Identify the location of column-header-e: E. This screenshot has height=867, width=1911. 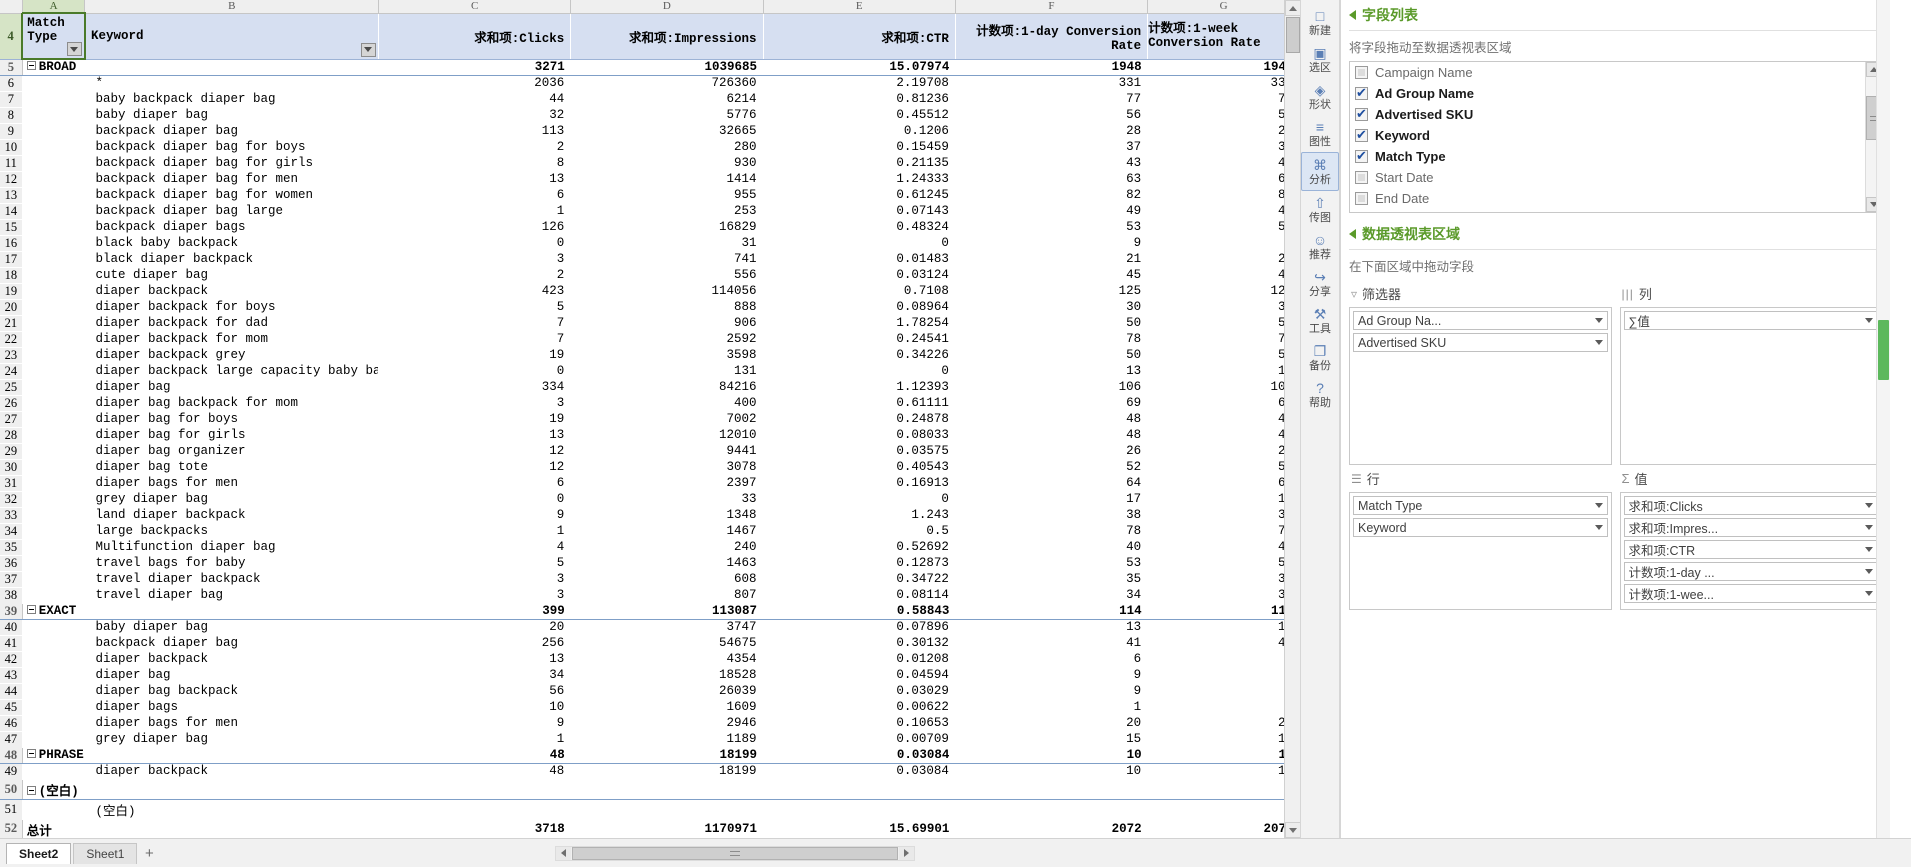
(859, 7).